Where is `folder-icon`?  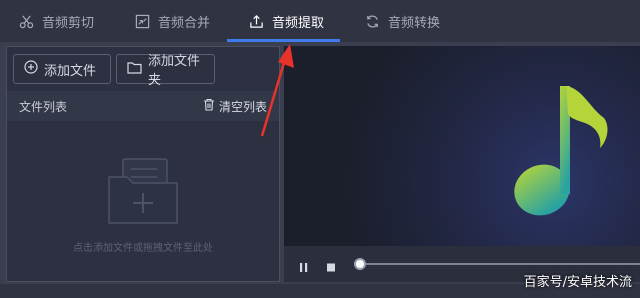
folder-icon is located at coordinates (134, 69).